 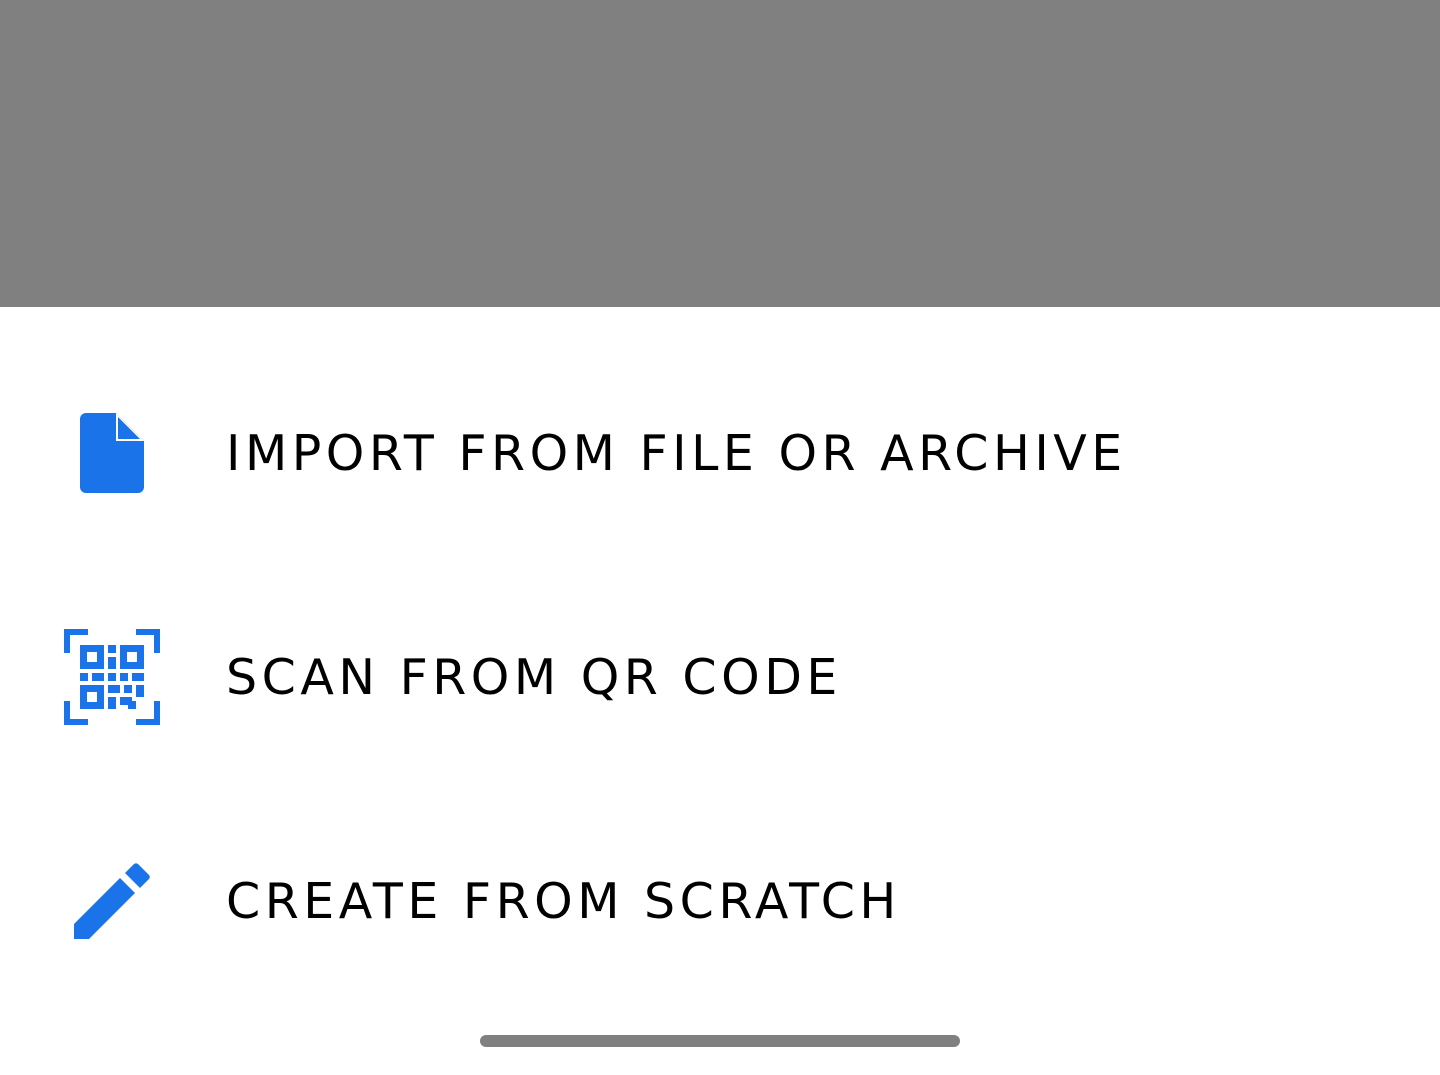 What do you see at coordinates (720, 1041) in the screenshot?
I see `home-indicator` at bounding box center [720, 1041].